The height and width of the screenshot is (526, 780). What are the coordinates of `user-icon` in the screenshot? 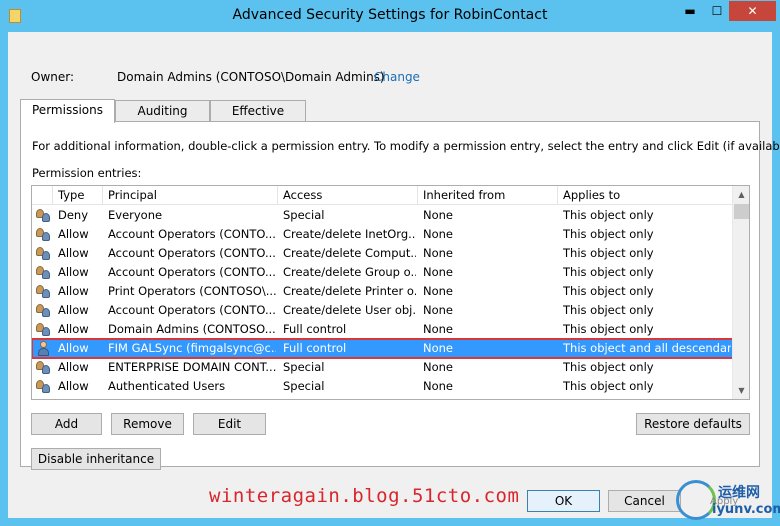 It's located at (43, 348).